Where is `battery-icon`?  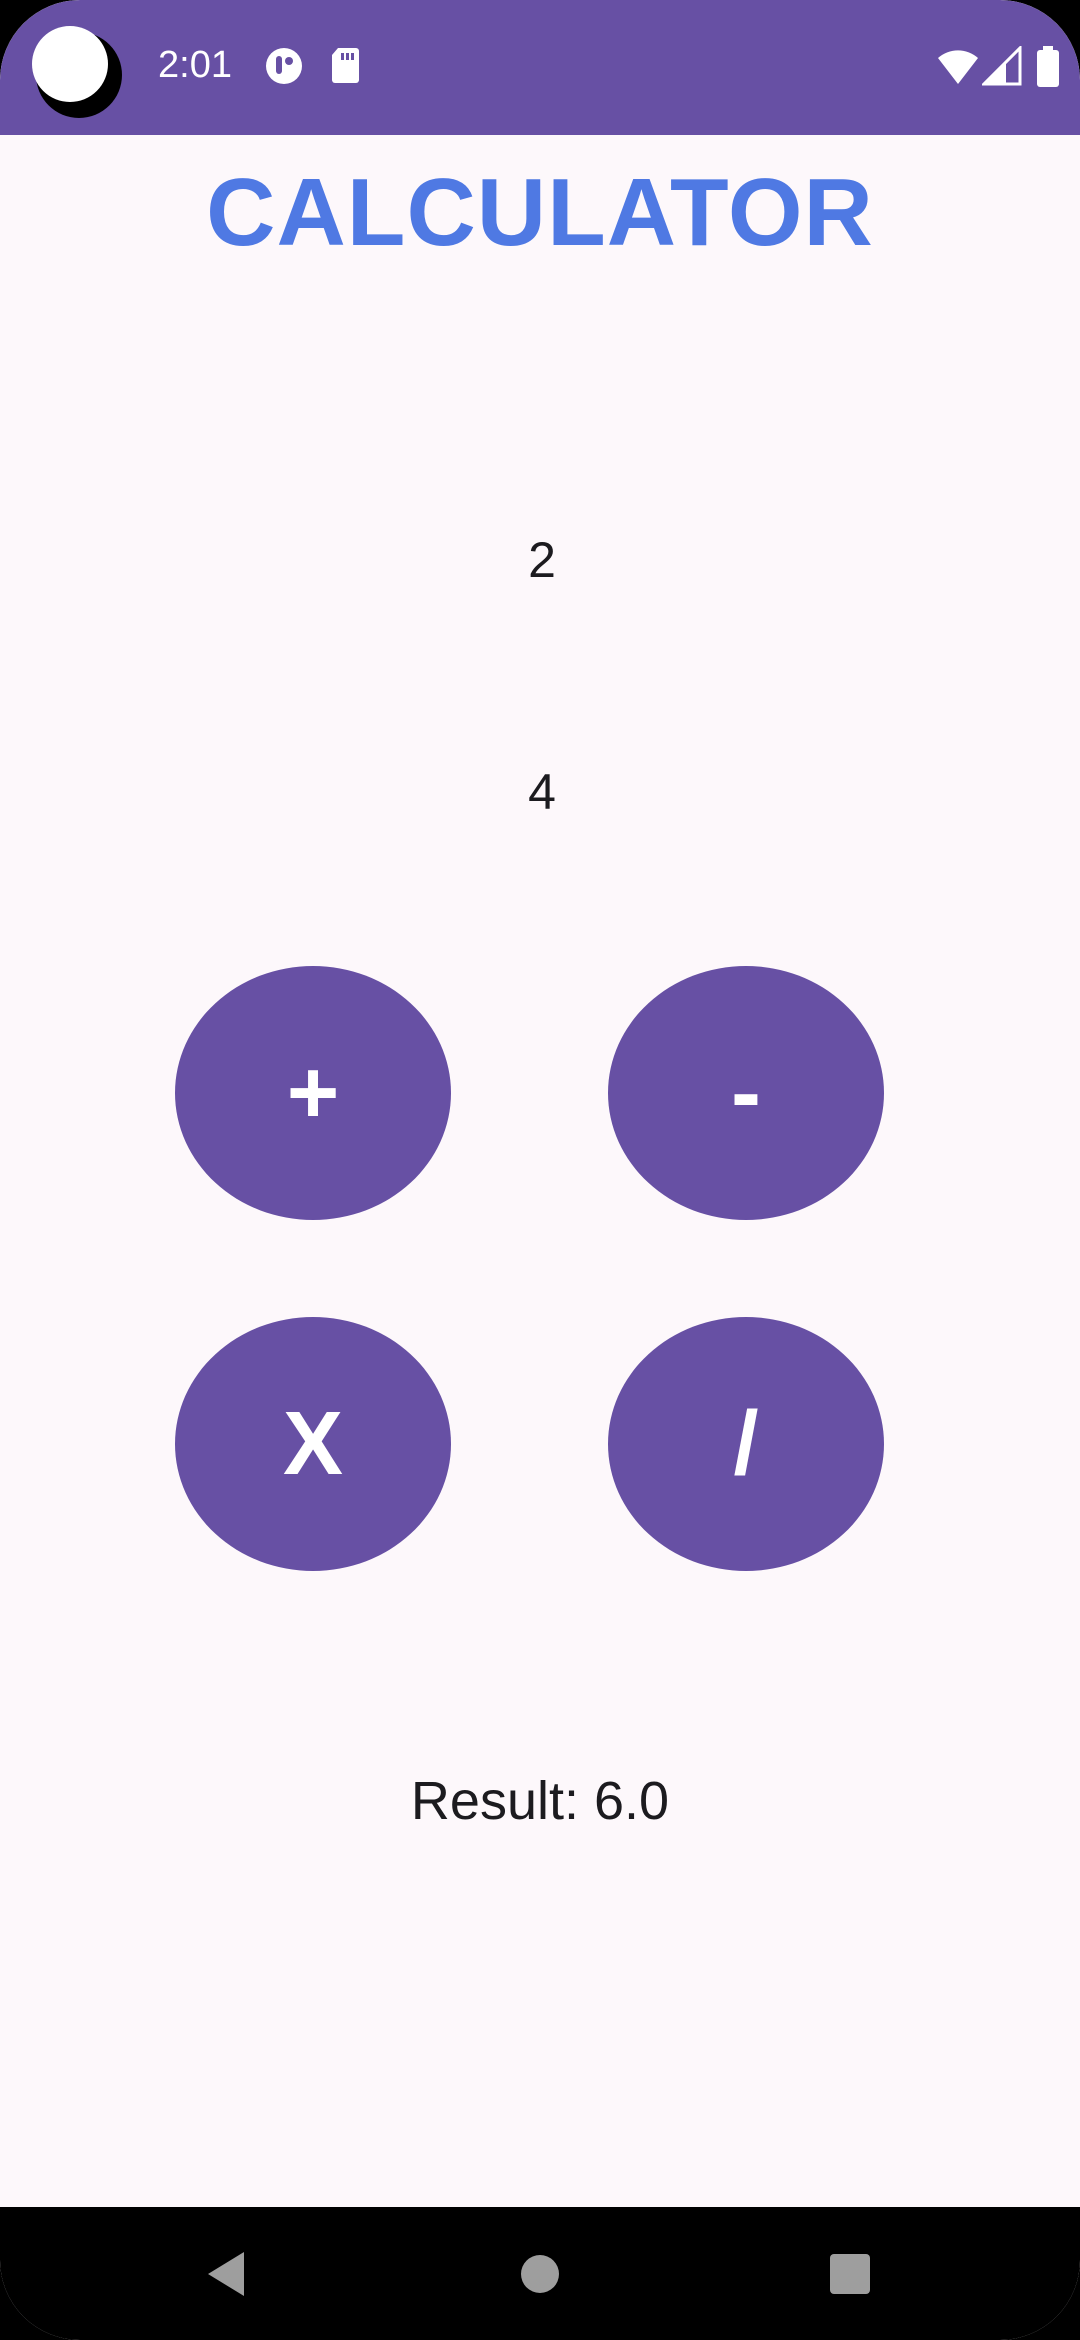 battery-icon is located at coordinates (1048, 69).